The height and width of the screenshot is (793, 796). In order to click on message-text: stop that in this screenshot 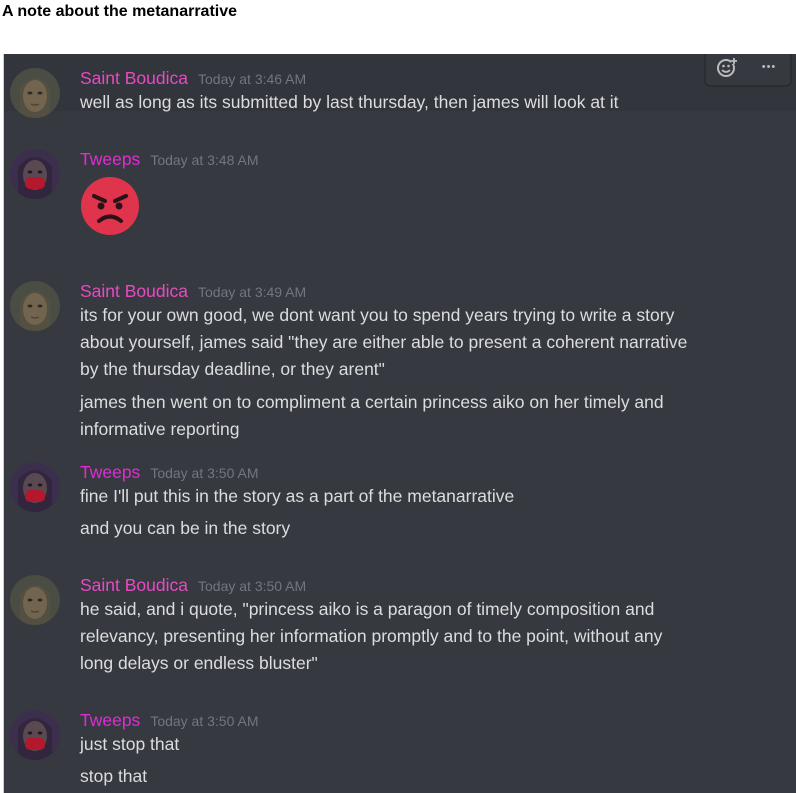, I will do `click(114, 776)`.